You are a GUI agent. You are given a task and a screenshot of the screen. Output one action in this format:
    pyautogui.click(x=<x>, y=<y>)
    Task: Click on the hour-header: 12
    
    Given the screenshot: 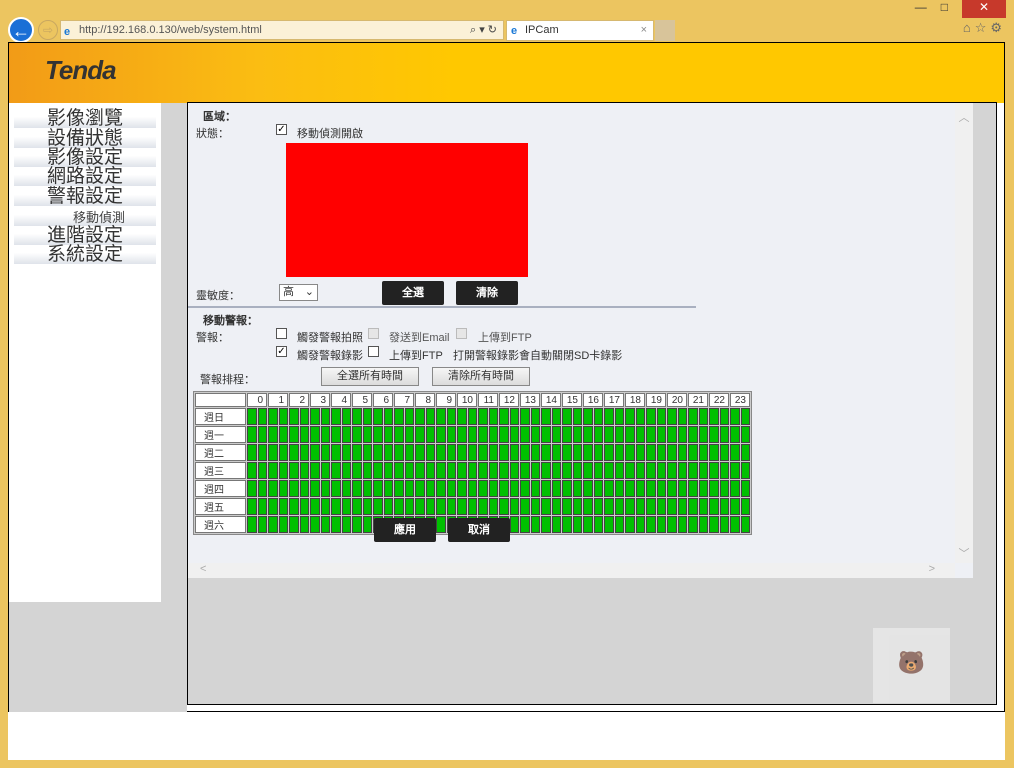 What is the action you would take?
    pyautogui.click(x=509, y=400)
    